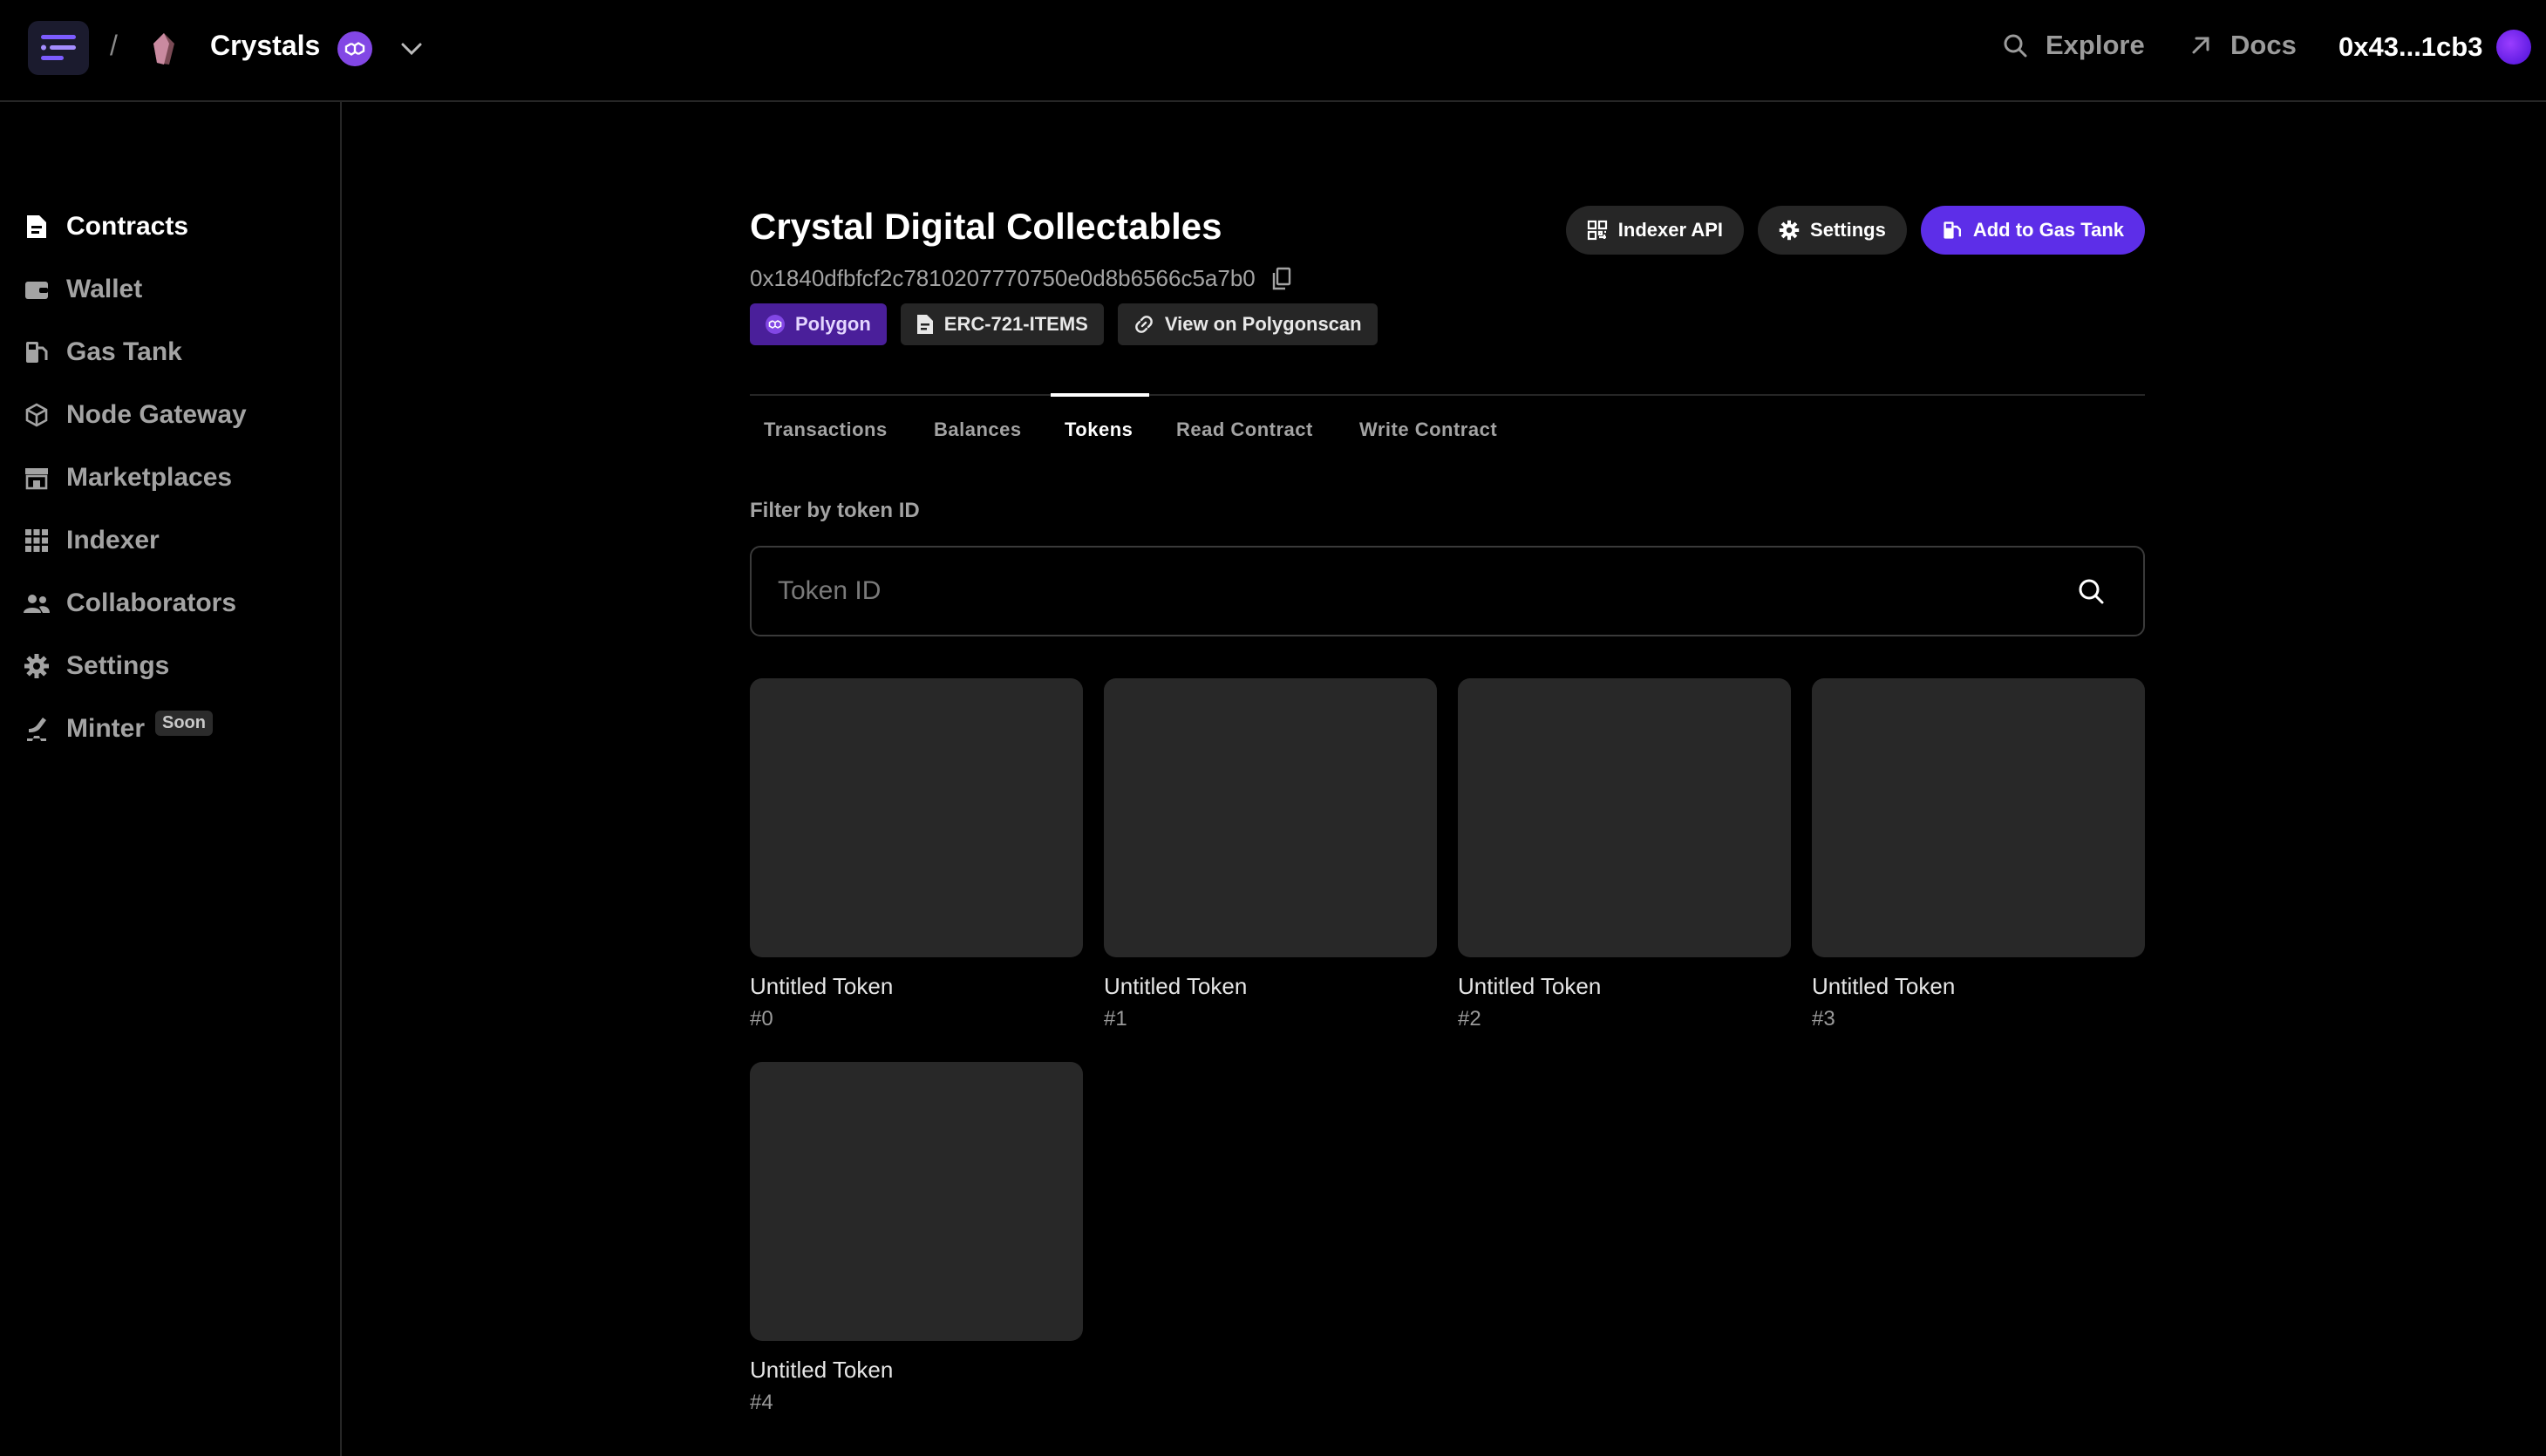 The height and width of the screenshot is (1456, 2546). What do you see at coordinates (151, 603) in the screenshot?
I see `sidebar-item-label: Collaborators` at bounding box center [151, 603].